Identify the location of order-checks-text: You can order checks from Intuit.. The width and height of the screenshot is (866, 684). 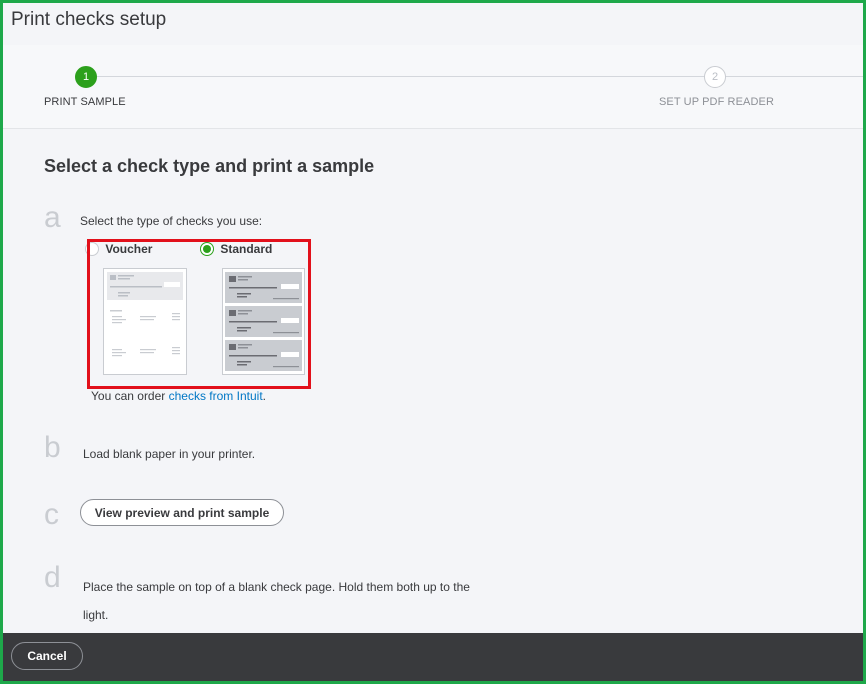
(178, 396).